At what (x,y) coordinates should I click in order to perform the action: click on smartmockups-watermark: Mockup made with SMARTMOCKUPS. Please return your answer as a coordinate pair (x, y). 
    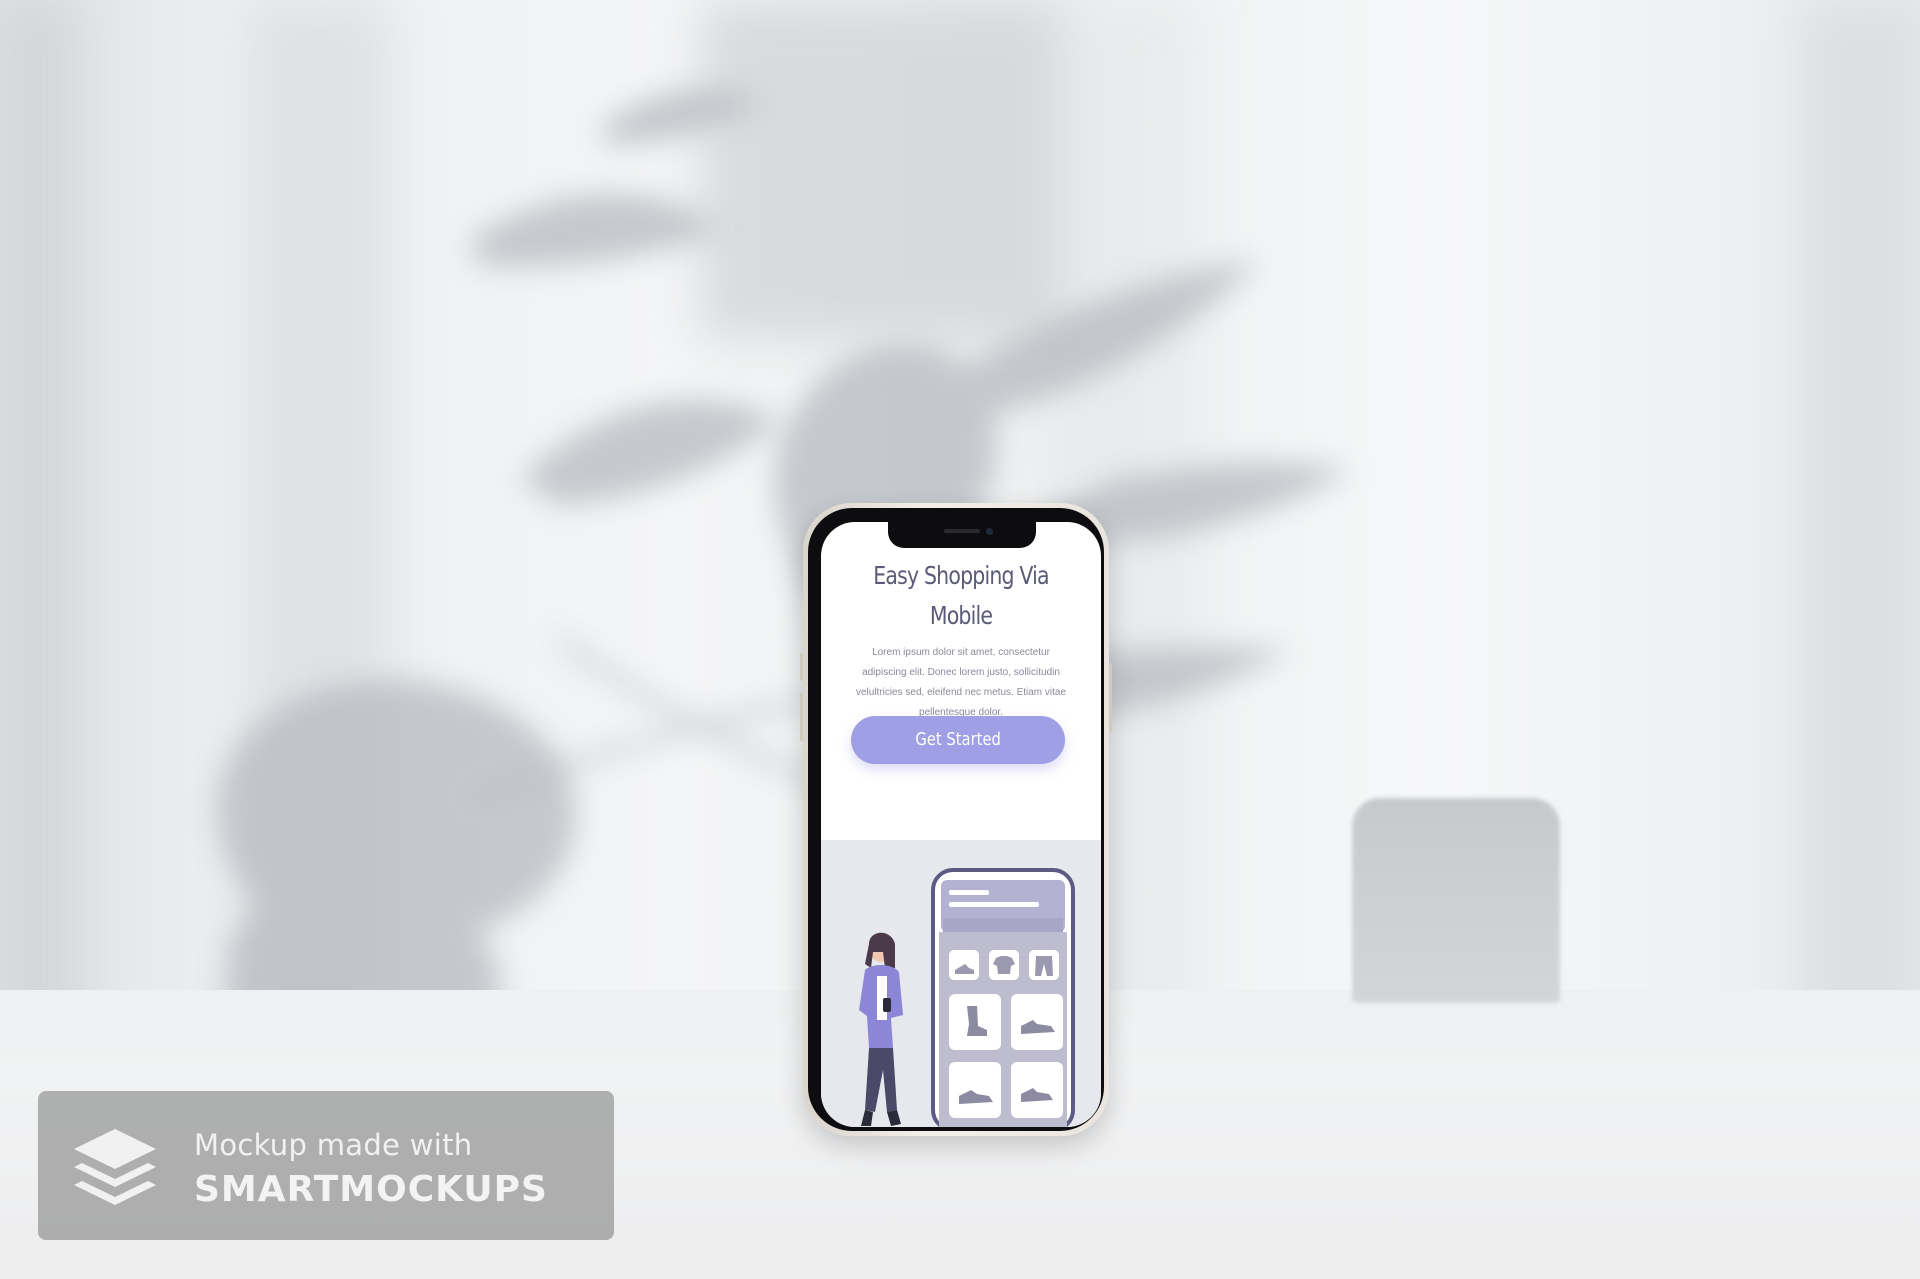
    Looking at the image, I should click on (326, 1165).